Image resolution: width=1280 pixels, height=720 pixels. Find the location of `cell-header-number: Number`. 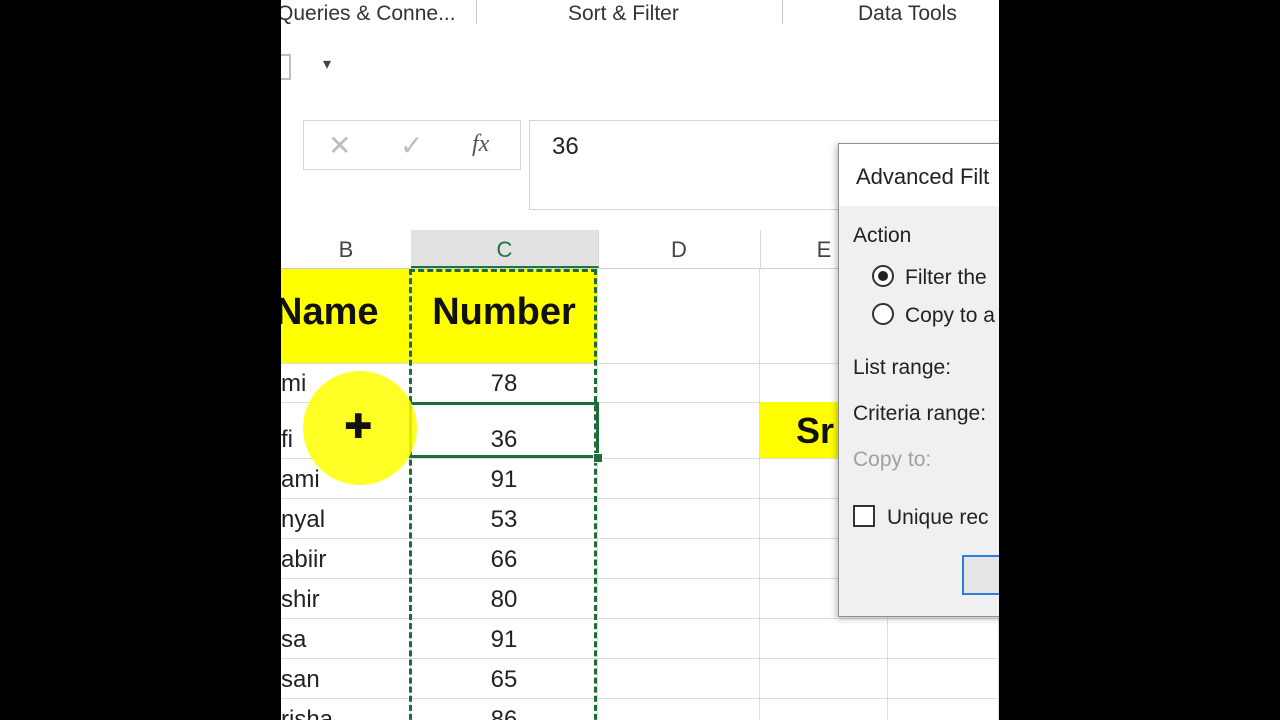

cell-header-number: Number is located at coordinates (504, 316).